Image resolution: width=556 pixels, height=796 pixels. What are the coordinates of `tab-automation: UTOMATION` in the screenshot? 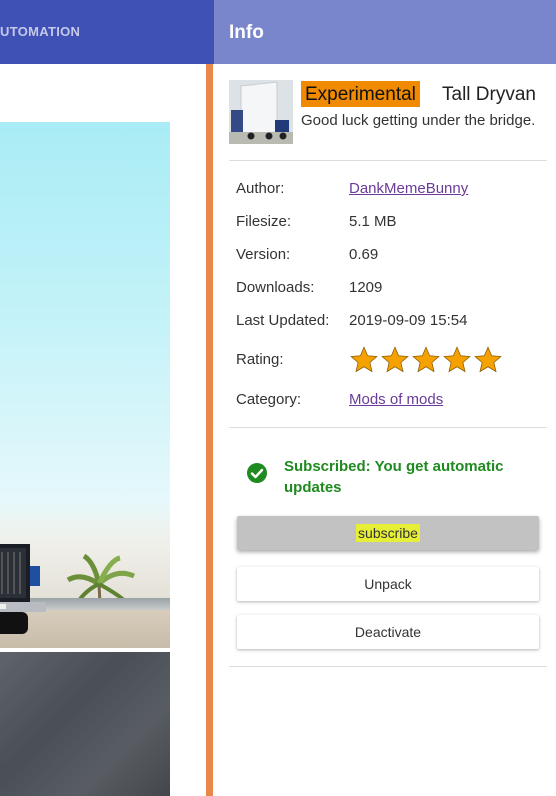 It's located at (40, 31).